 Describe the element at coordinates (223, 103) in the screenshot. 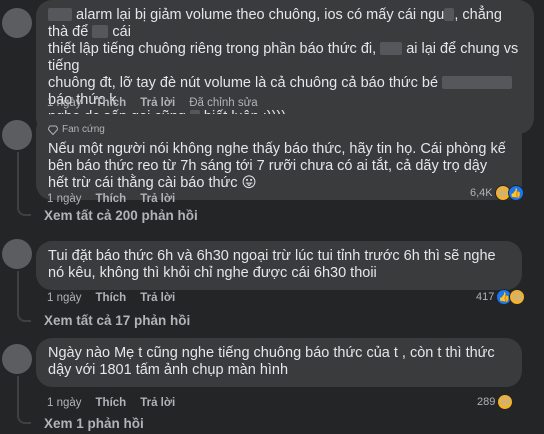

I see `edited-label: Đã chỉnh sửa` at that location.